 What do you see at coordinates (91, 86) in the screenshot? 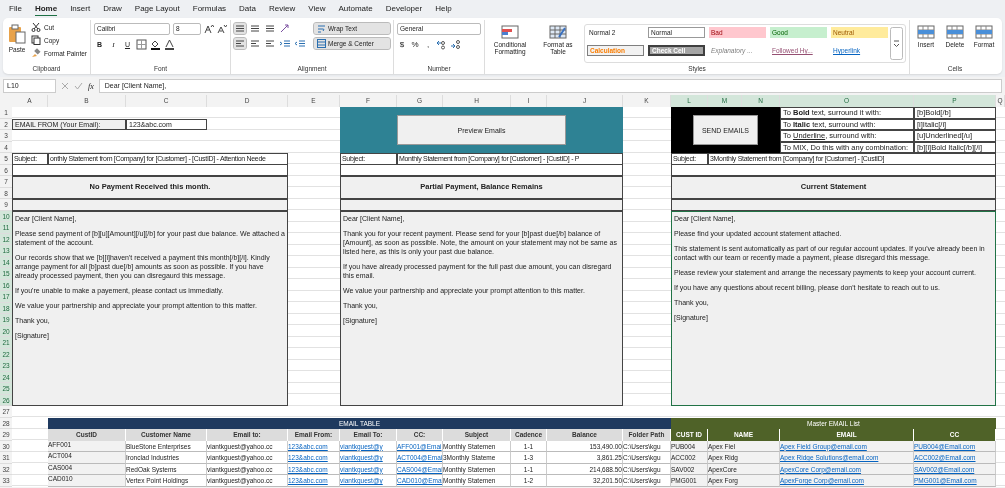
I see `insert-function-button: fx` at bounding box center [91, 86].